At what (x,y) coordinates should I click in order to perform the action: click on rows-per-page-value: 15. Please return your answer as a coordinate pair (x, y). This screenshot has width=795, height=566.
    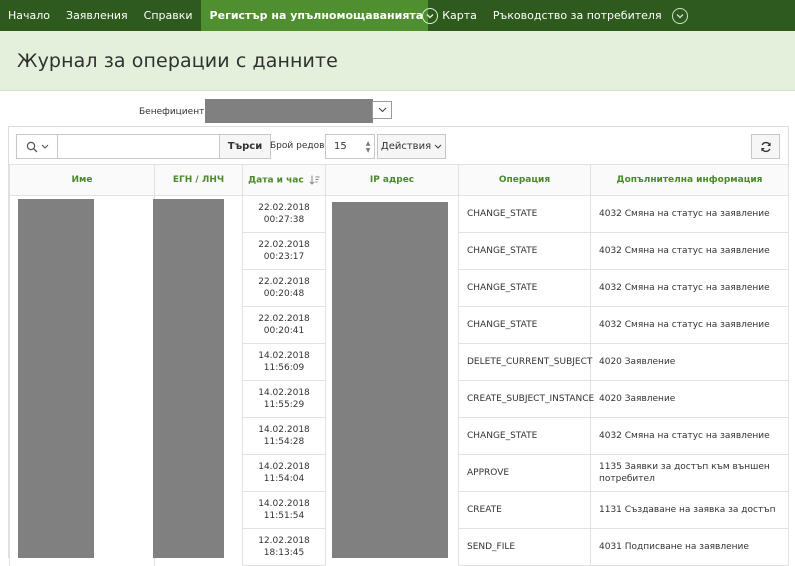
    Looking at the image, I should click on (340, 146).